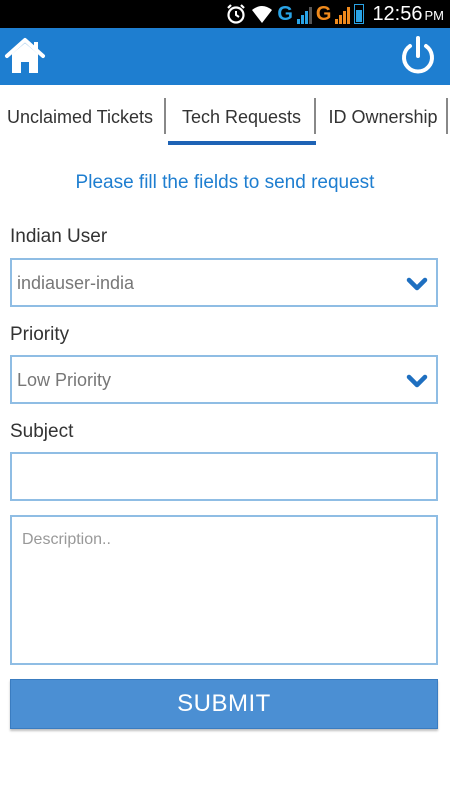 This screenshot has width=450, height=800. What do you see at coordinates (59, 236) in the screenshot?
I see `user-label: Indian User` at bounding box center [59, 236].